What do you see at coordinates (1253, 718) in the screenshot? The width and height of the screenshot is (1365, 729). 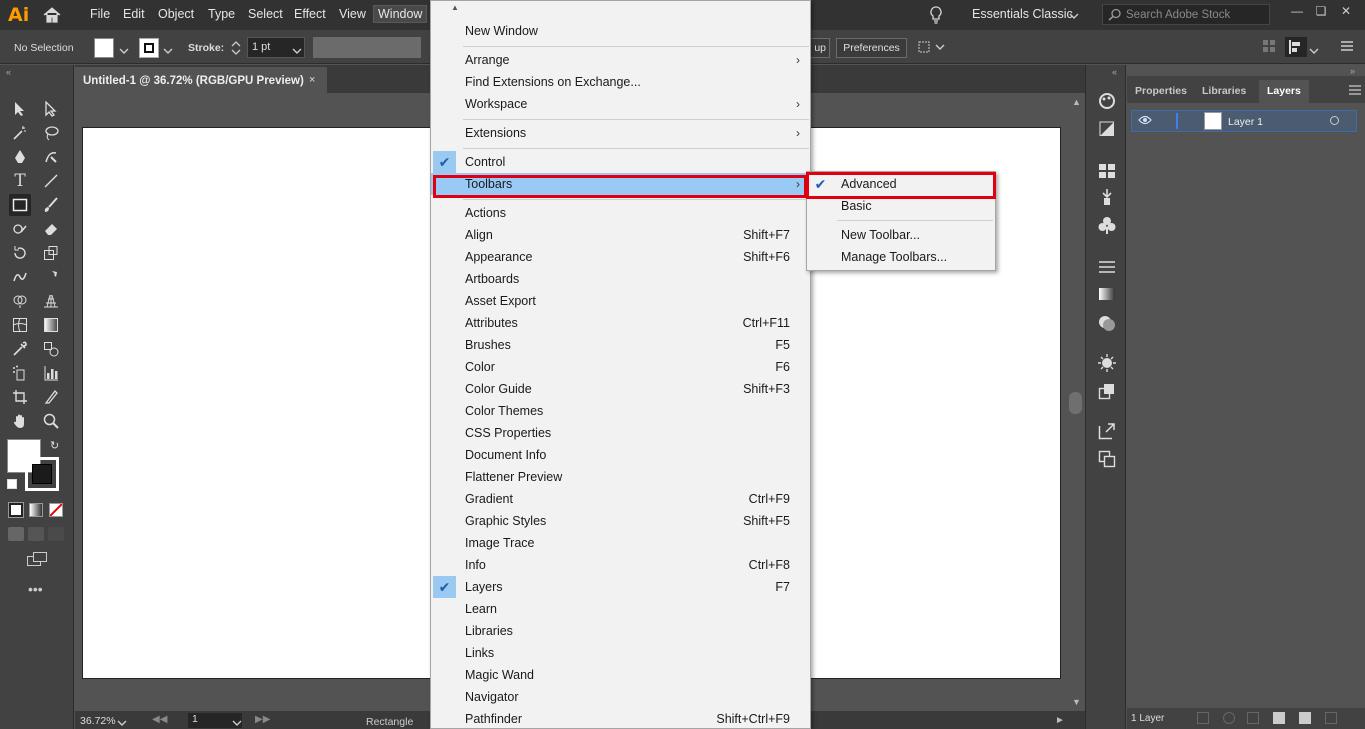 I see `clipping-mask-icon` at bounding box center [1253, 718].